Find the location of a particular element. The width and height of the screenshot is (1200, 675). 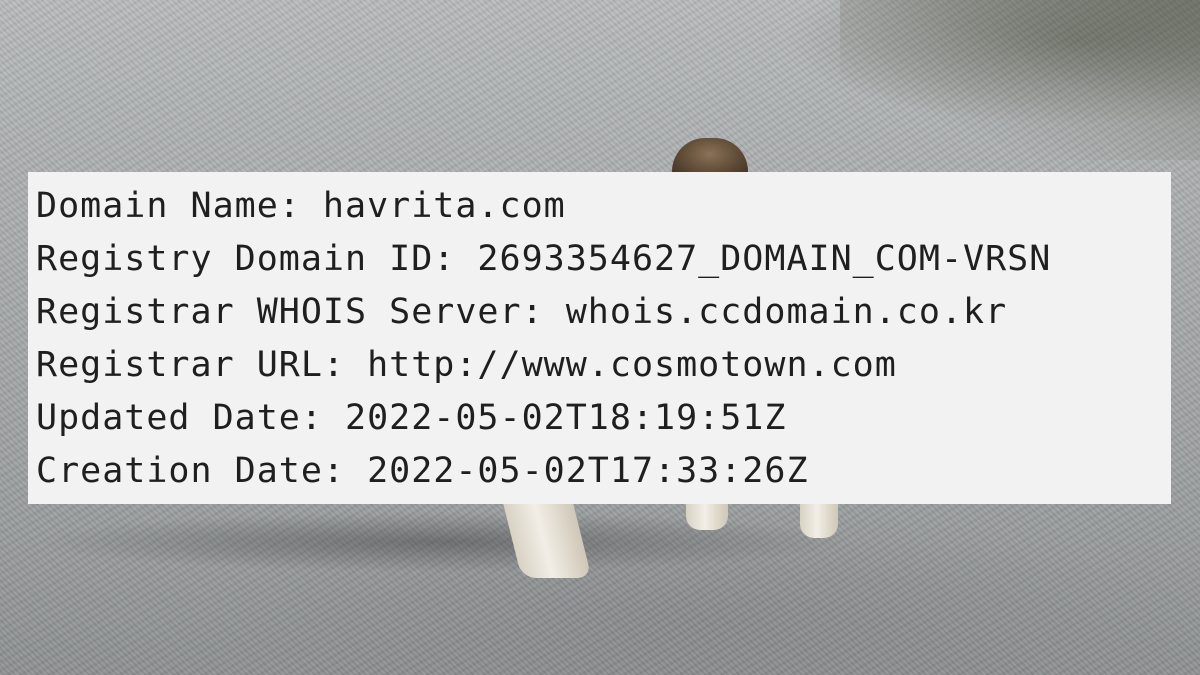

dog-hind-leg-left is located at coordinates (707, 515).